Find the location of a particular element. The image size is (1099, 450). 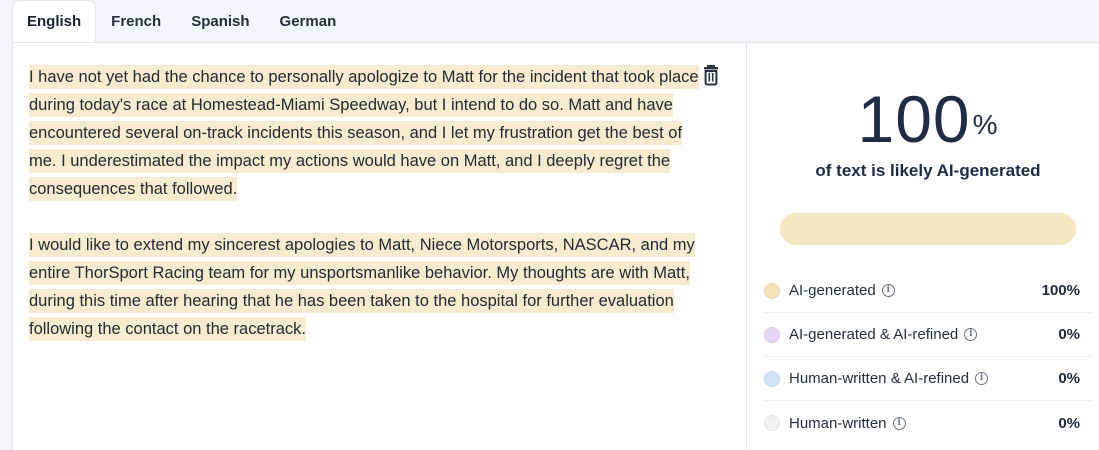

score-value: 100 is located at coordinates (914, 119).